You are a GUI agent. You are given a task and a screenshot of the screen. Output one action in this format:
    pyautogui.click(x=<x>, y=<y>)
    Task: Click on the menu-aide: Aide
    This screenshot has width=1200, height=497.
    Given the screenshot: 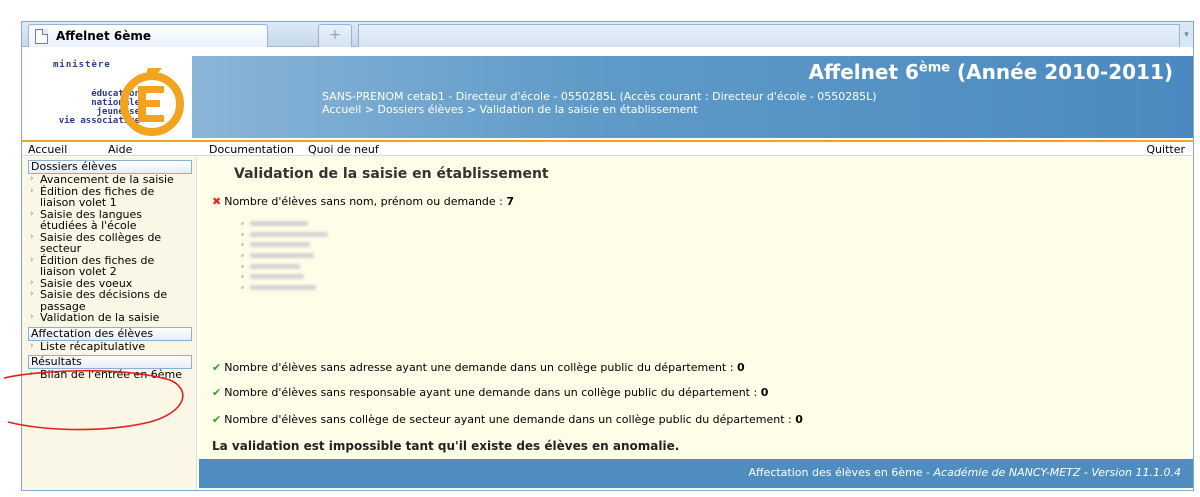 What is the action you would take?
    pyautogui.click(x=120, y=149)
    